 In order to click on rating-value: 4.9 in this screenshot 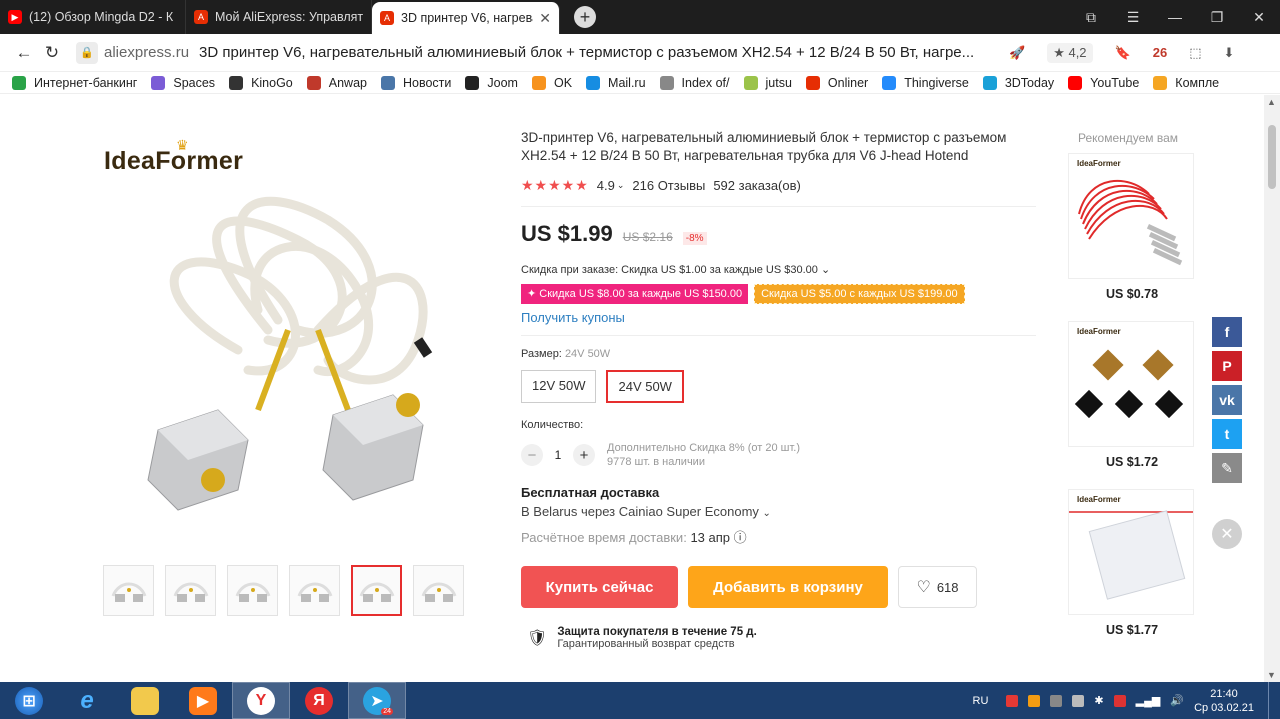, I will do `click(606, 185)`.